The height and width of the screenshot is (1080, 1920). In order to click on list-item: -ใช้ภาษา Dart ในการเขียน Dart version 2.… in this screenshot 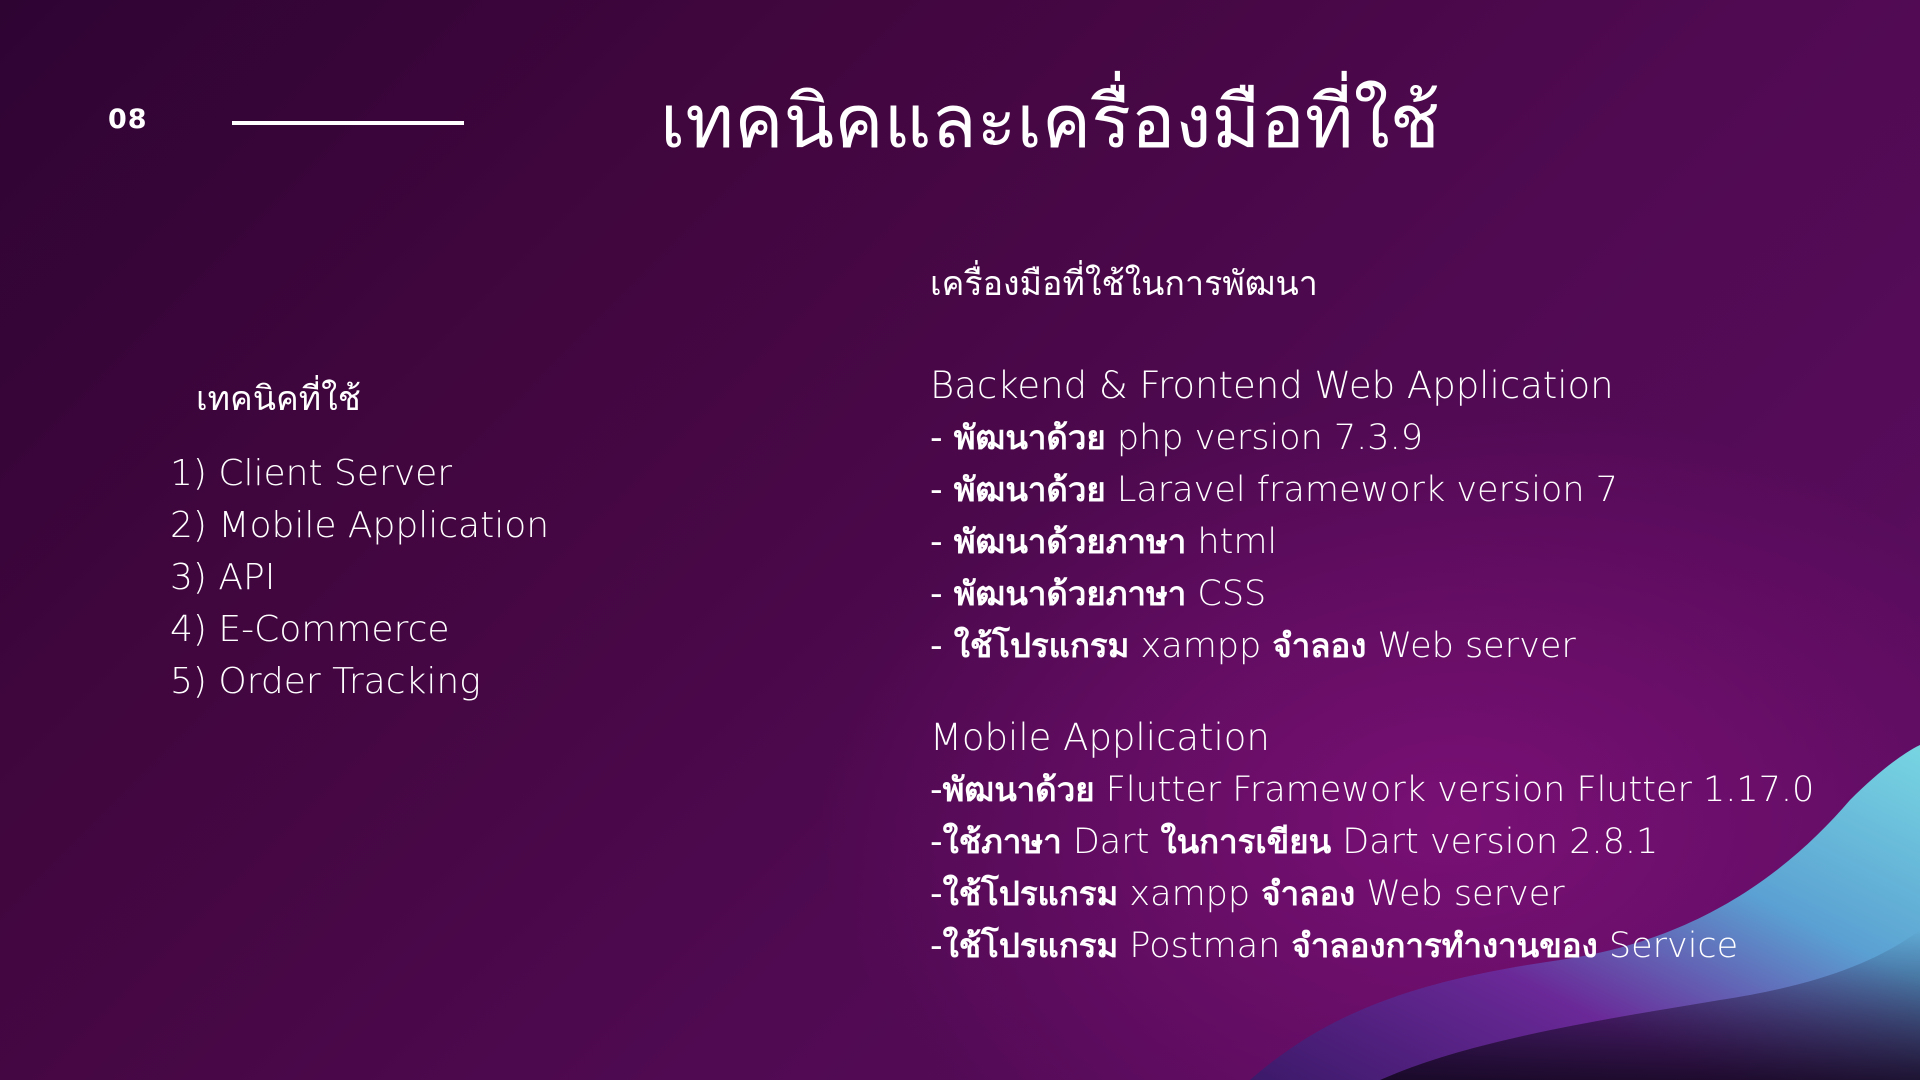, I will do `click(1294, 842)`.